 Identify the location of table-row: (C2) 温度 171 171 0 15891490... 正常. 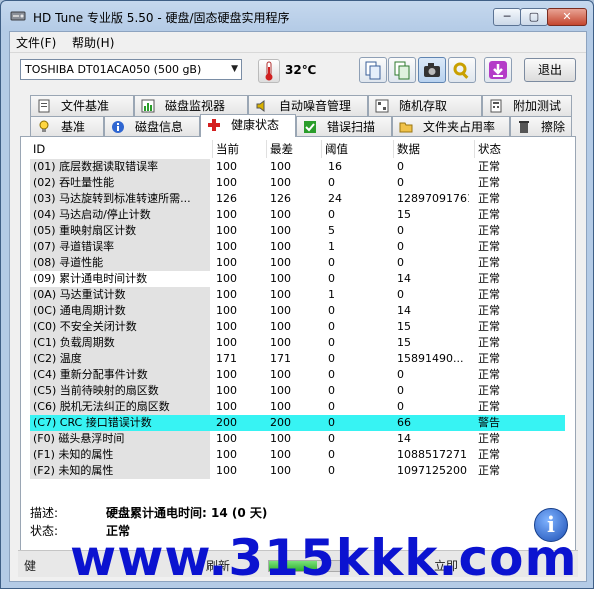
(297, 359).